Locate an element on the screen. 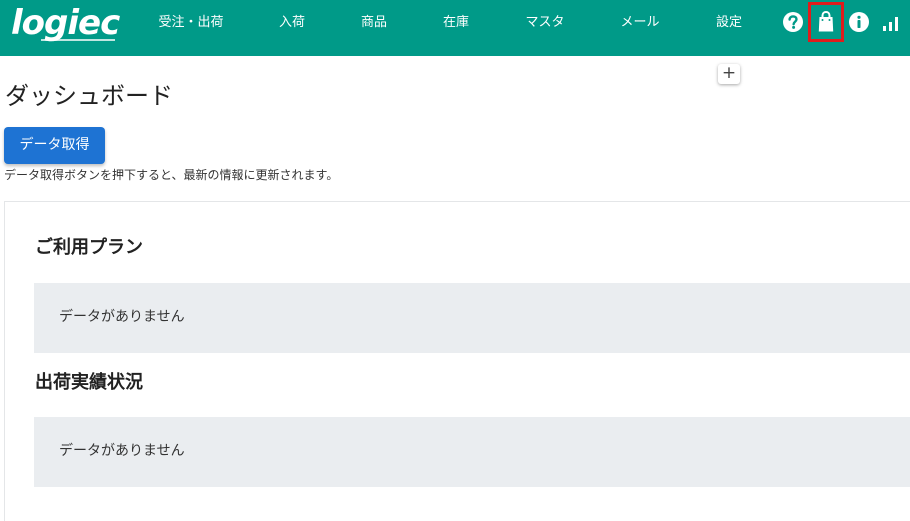  add-widget-button: + is located at coordinates (729, 74).